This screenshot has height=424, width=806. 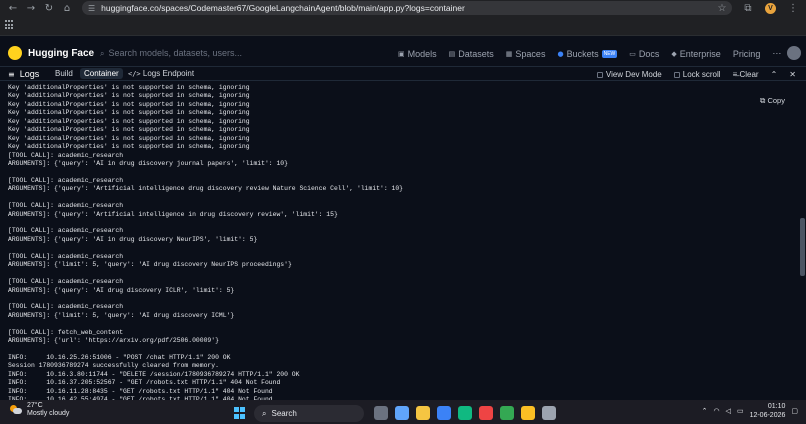 I want to click on user-avatar, so click(x=794, y=53).